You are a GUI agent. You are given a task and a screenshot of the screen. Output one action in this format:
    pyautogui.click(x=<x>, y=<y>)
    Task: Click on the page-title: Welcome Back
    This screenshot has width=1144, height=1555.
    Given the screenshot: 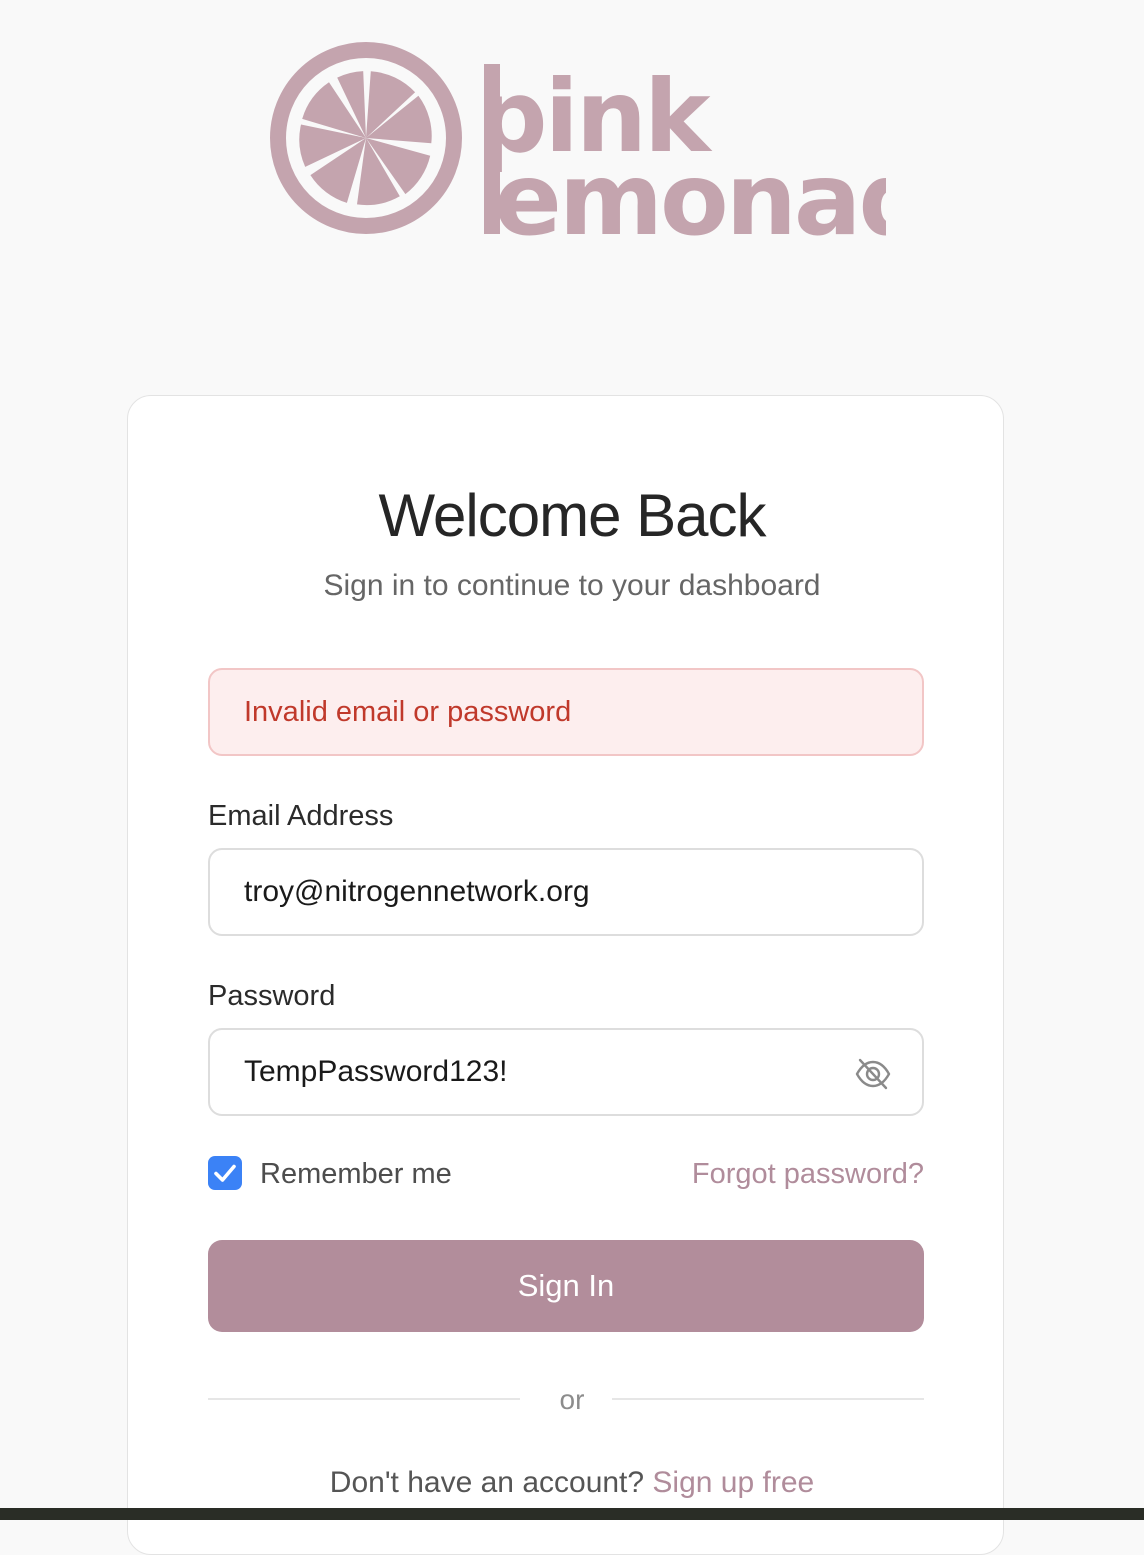 What is the action you would take?
    pyautogui.click(x=572, y=515)
    